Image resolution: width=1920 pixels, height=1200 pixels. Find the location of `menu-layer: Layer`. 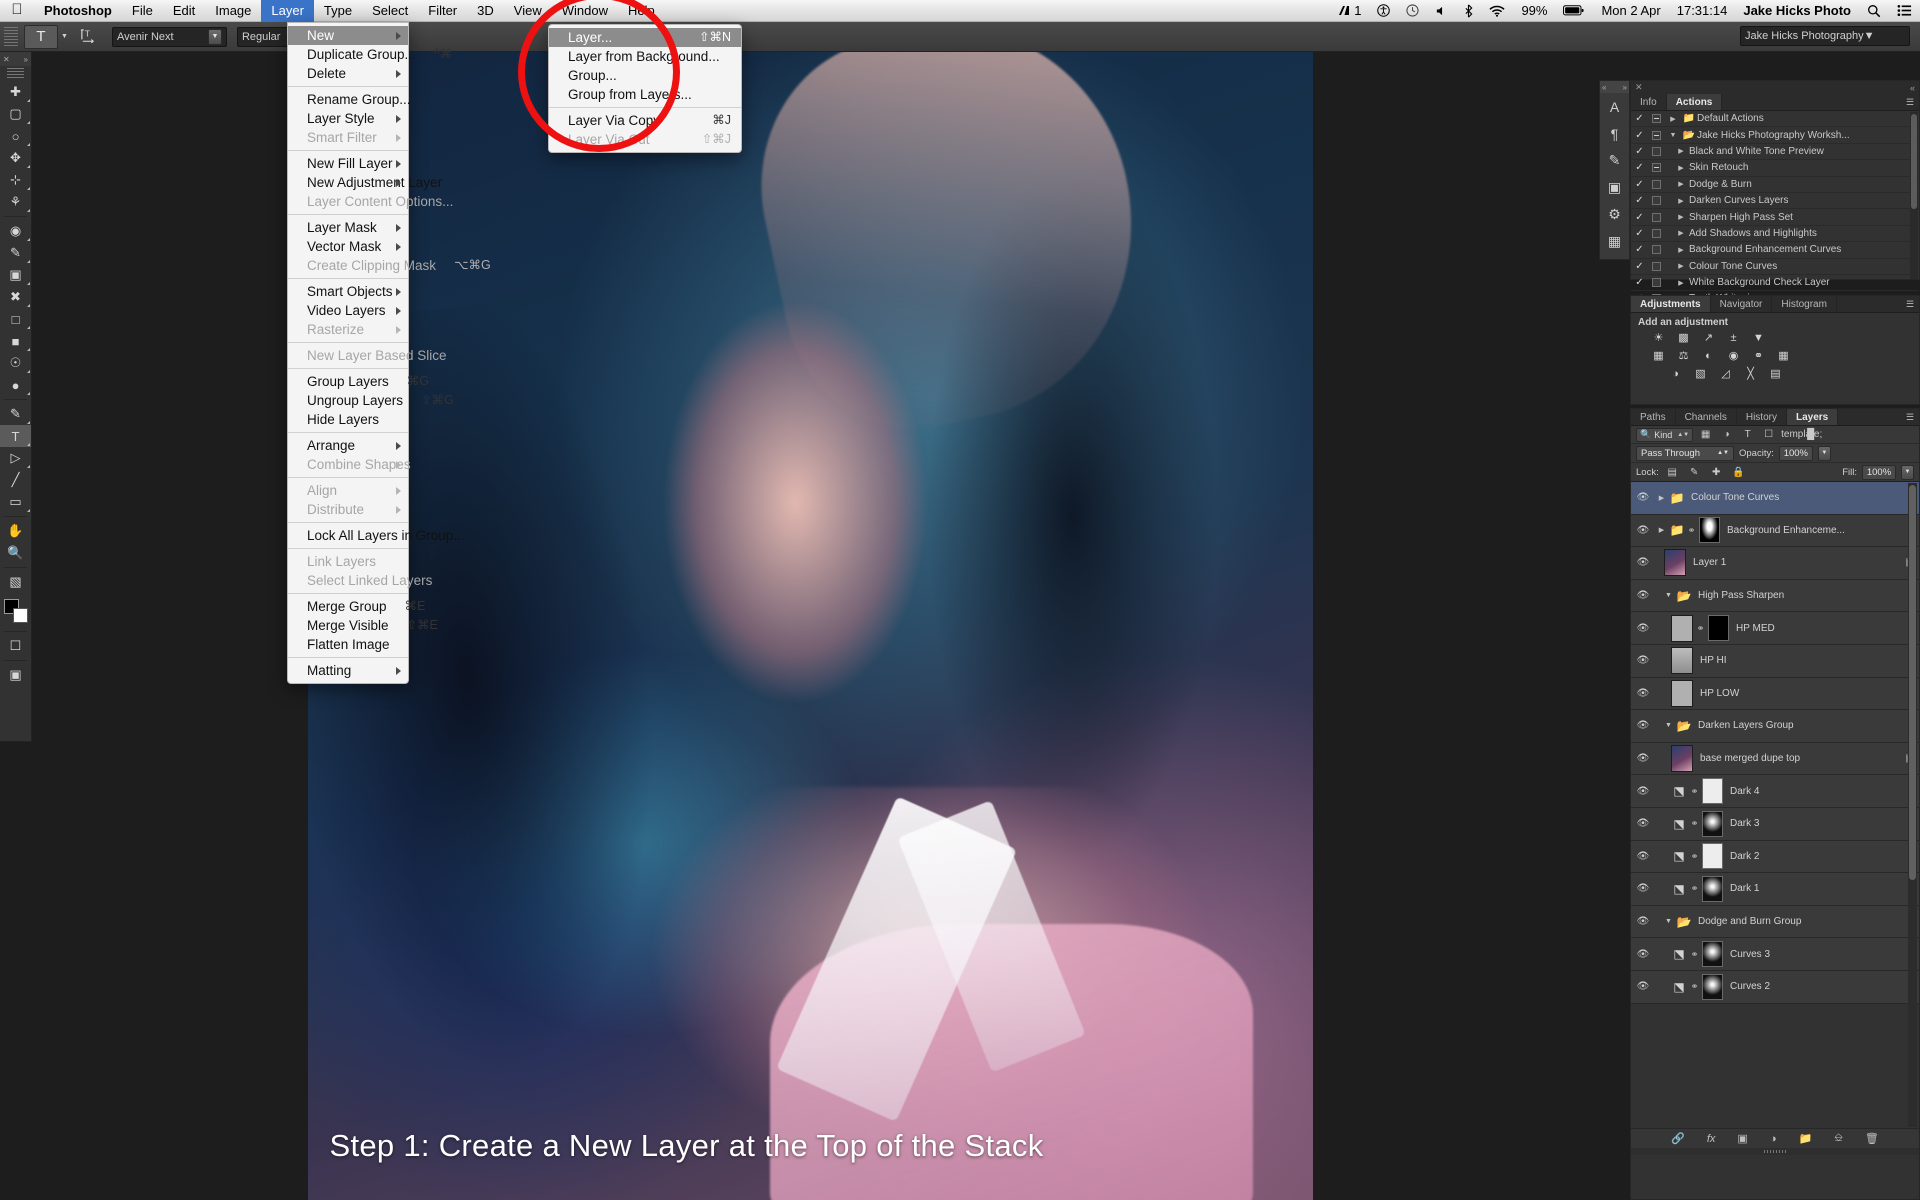

menu-layer: Layer is located at coordinates (287, 11).